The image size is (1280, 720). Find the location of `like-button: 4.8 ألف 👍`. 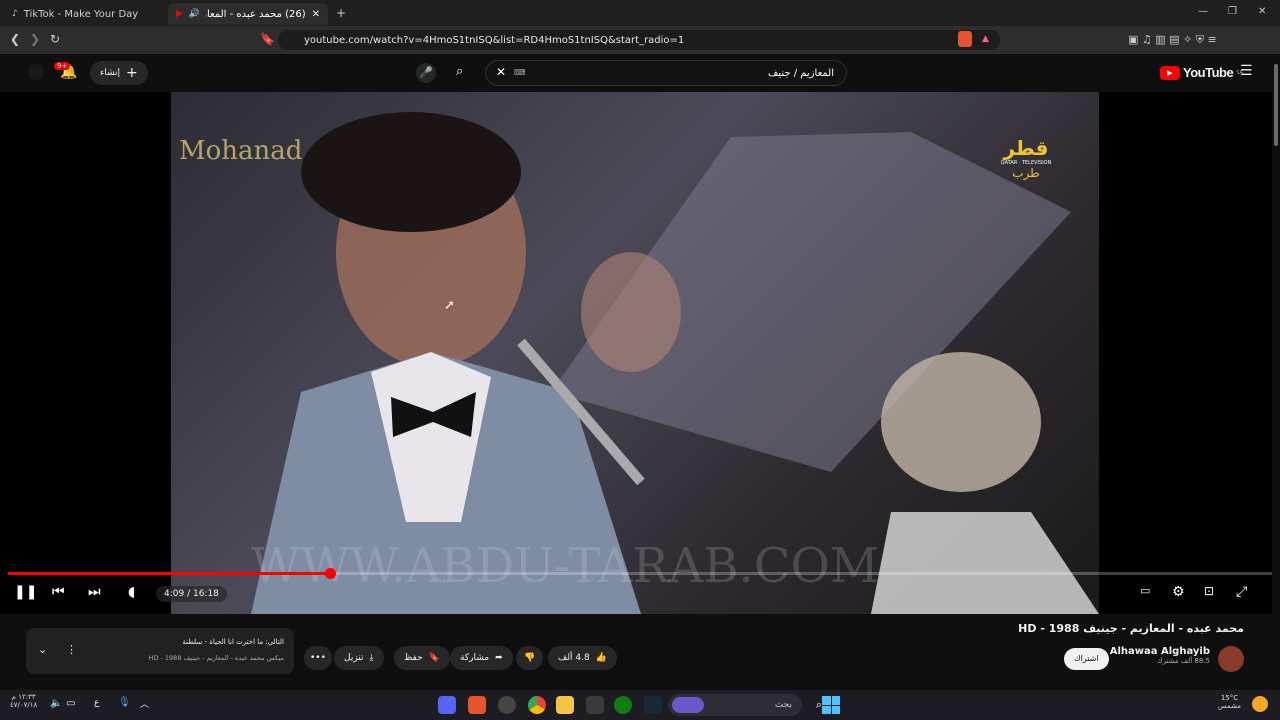

like-button: 4.8 ألف 👍 is located at coordinates (582, 658).